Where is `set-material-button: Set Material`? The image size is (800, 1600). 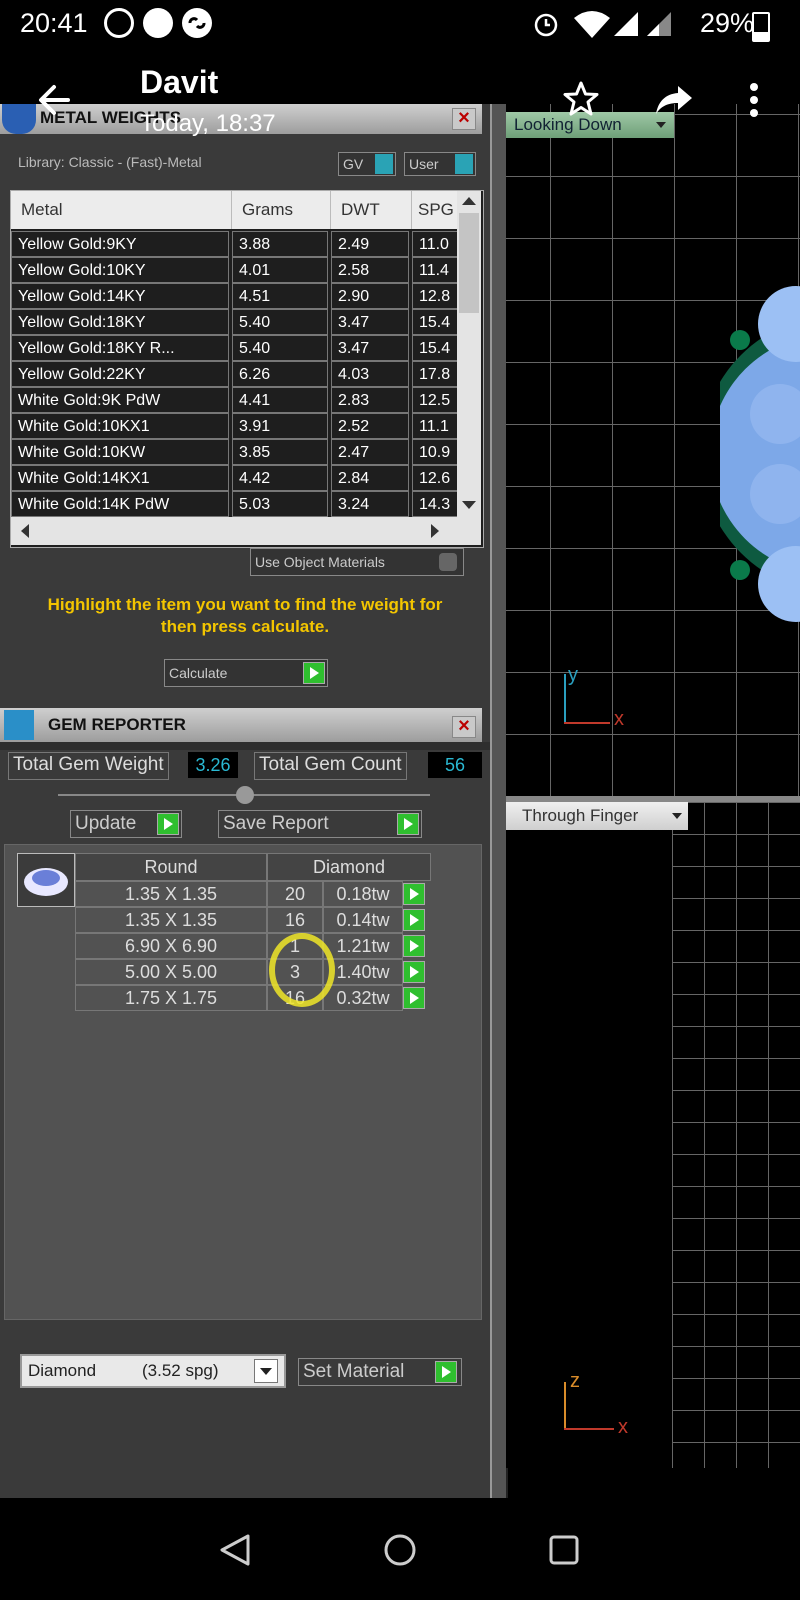
set-material-button: Set Material is located at coordinates (380, 1372).